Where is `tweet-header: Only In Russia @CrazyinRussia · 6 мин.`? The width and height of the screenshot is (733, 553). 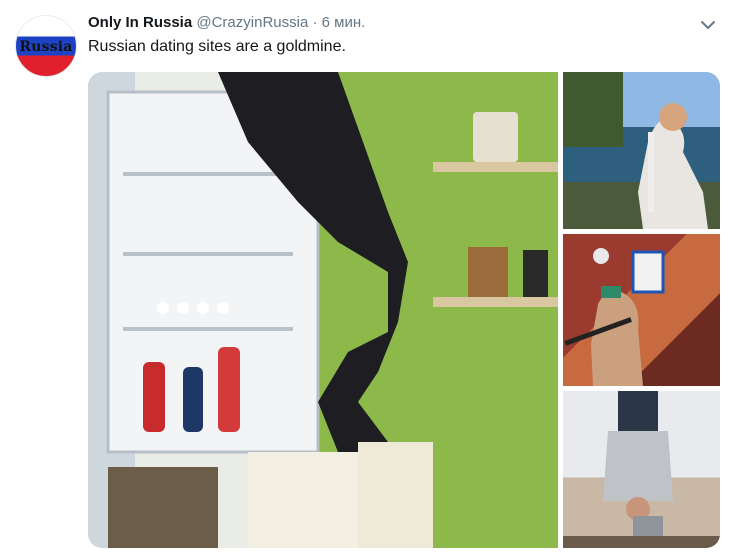
tweet-header: Only In Russia @CrazyinRussia · 6 мин. is located at coordinates (226, 22).